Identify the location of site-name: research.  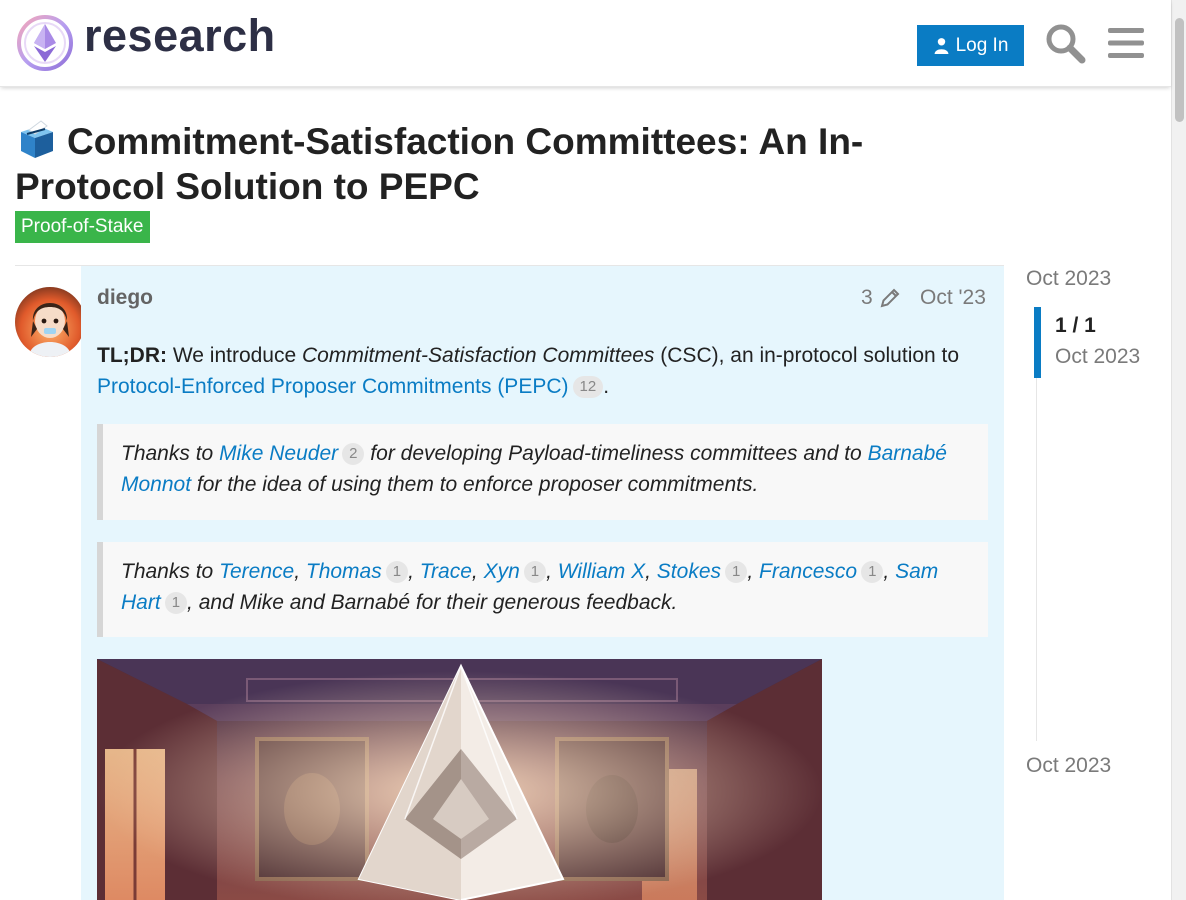
(180, 36).